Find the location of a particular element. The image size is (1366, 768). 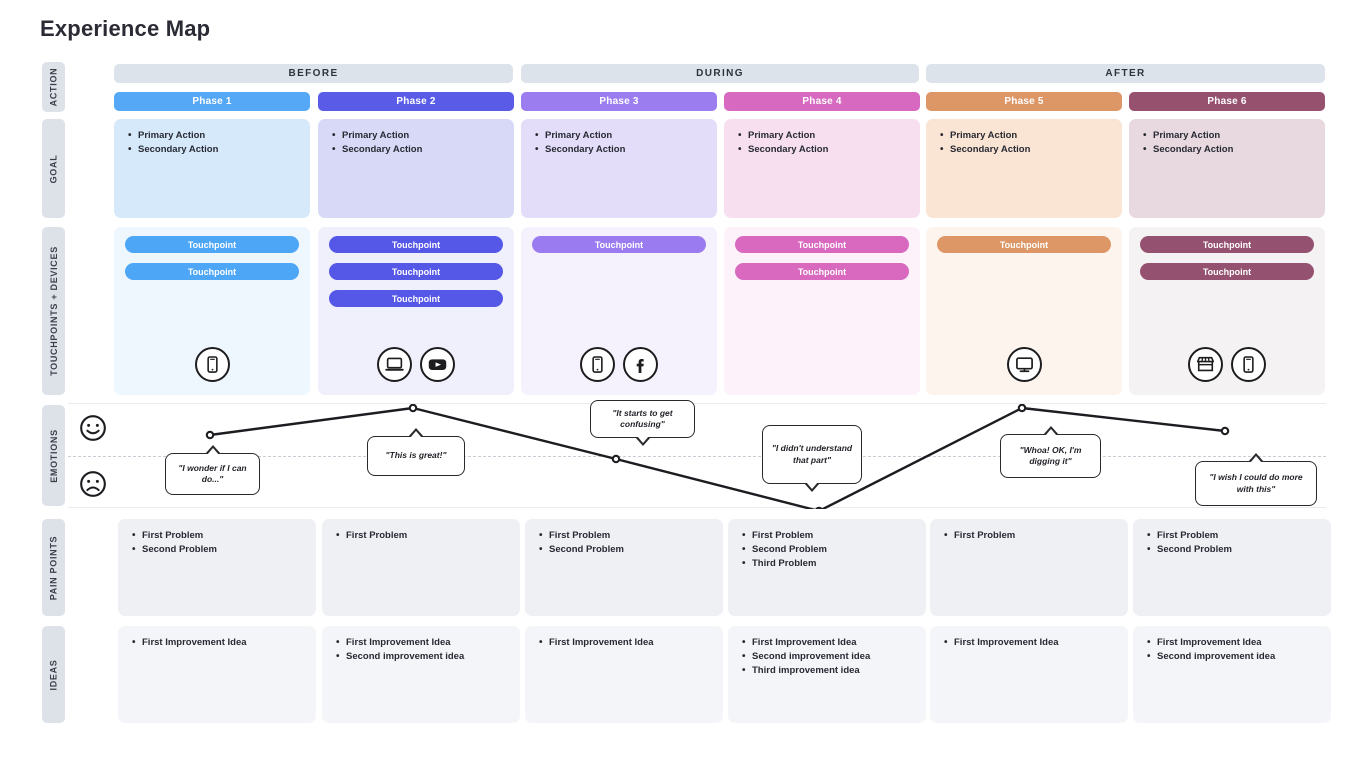

row-label-text: IDEAS is located at coordinates (53, 674).